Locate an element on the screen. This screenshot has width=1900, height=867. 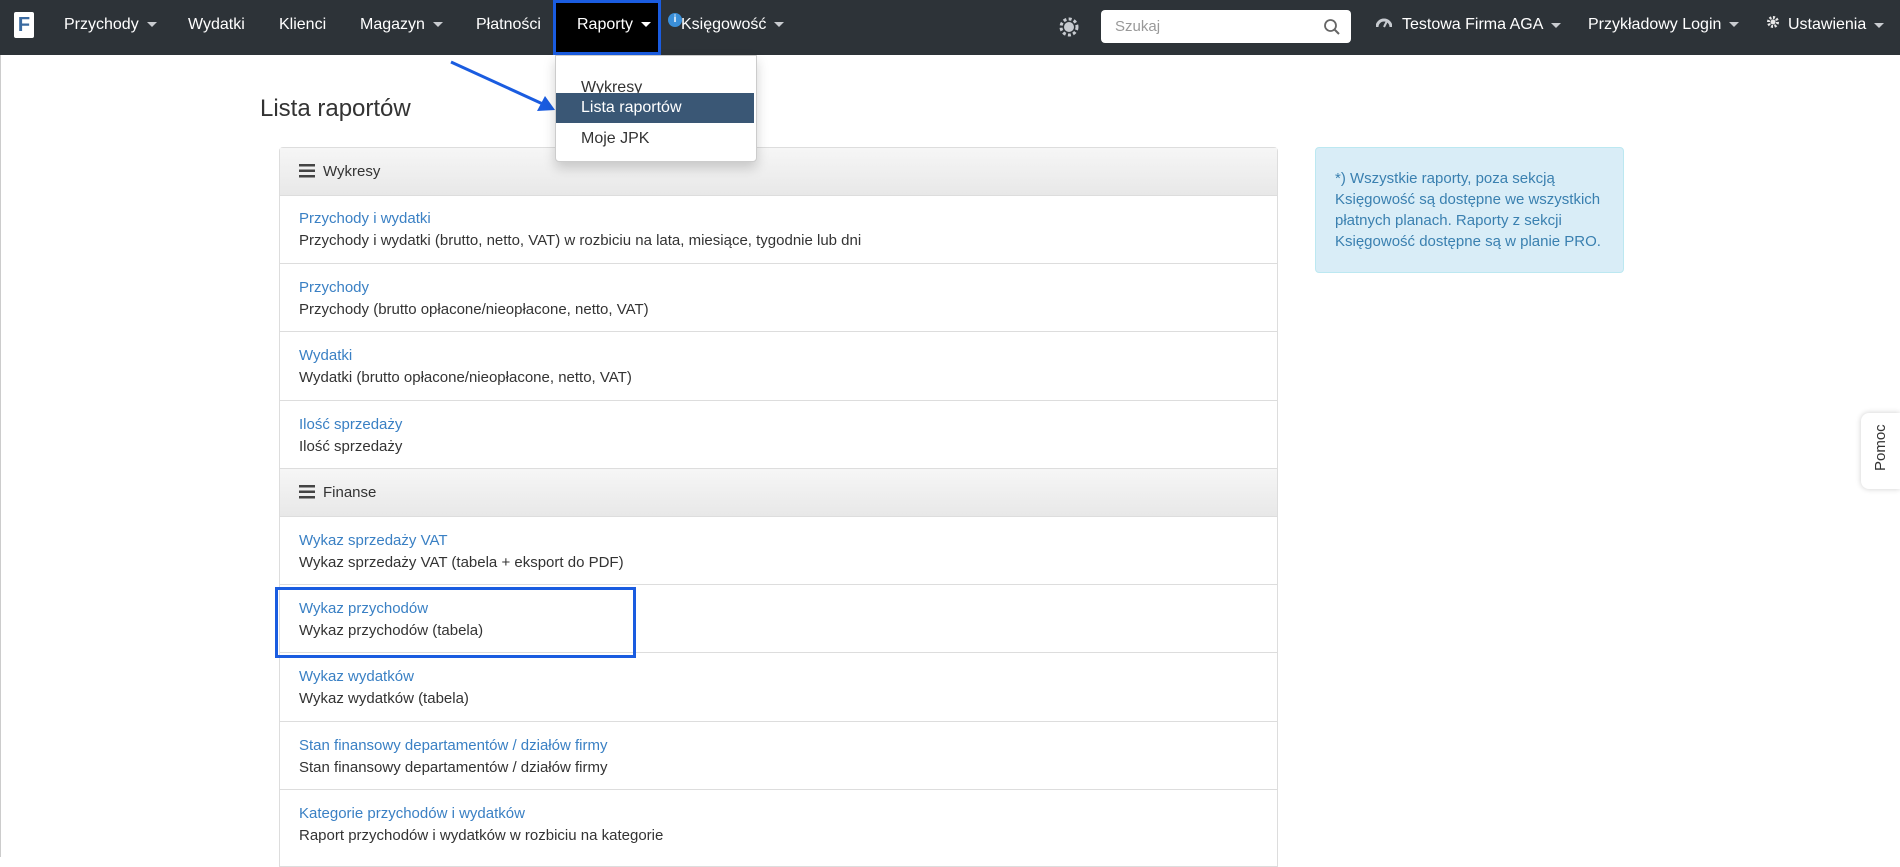
help-tab: Pomoc is located at coordinates (1880, 451).